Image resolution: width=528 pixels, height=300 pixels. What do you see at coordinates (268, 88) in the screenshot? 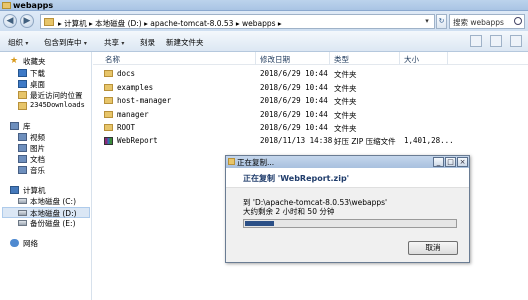
I see `table-row: examples 2018/6/29 10:44 文件夹` at bounding box center [268, 88].